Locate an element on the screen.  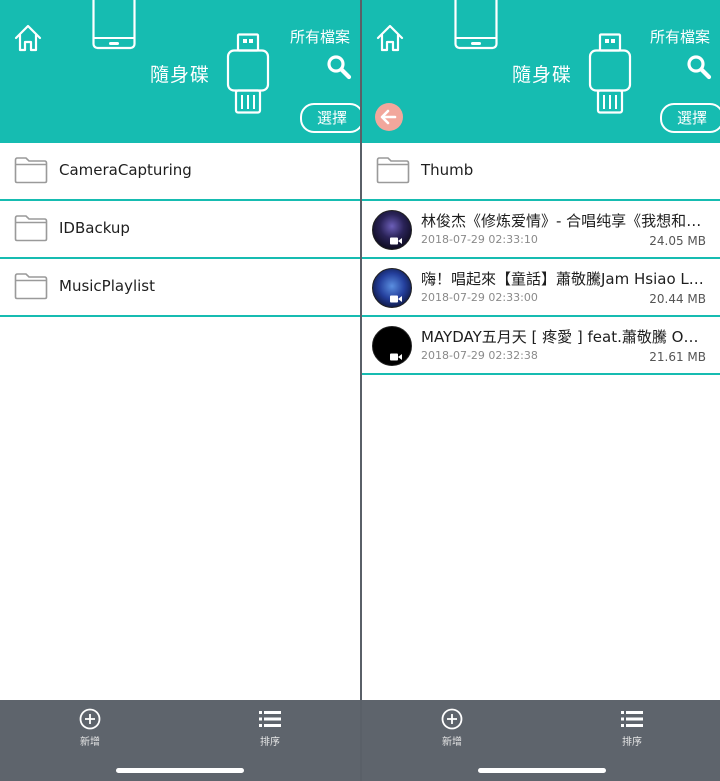
file-title: 嗨！唱起來【童話】蕭敬騰Jam Hsiao Live is located at coordinates (563, 279).